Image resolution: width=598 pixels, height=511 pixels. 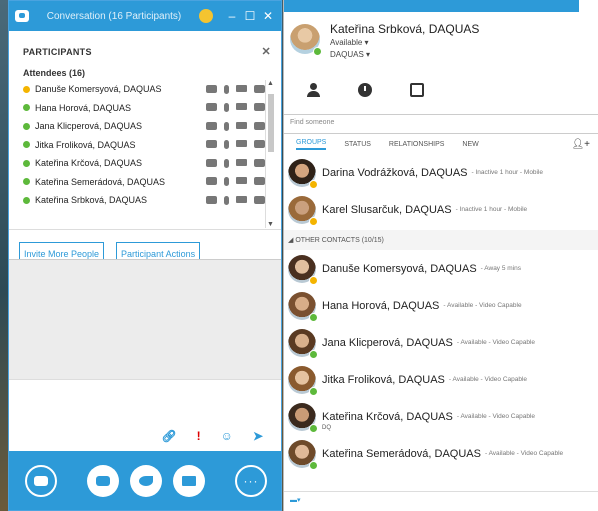 What do you see at coordinates (441, 240) in the screenshot?
I see `group-header-other-contacts: ◢ OTHER CONTACTS (10/15)` at bounding box center [441, 240].